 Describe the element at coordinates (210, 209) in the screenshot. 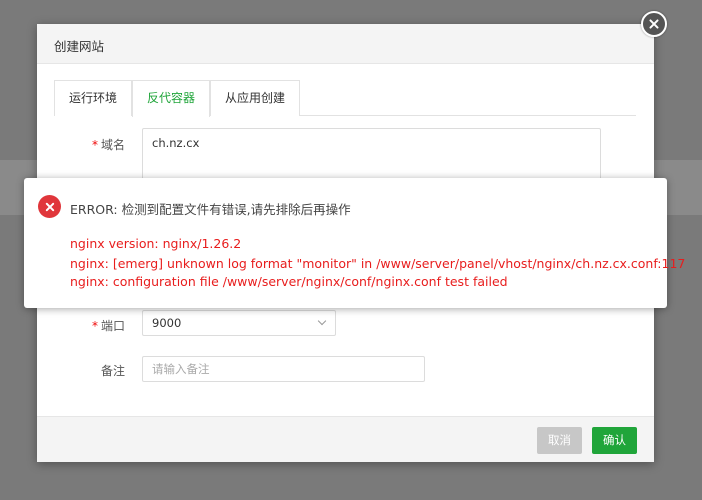

I see `error-title: ERROR: 检测到配置文件有错误,请先排除后再操作` at that location.